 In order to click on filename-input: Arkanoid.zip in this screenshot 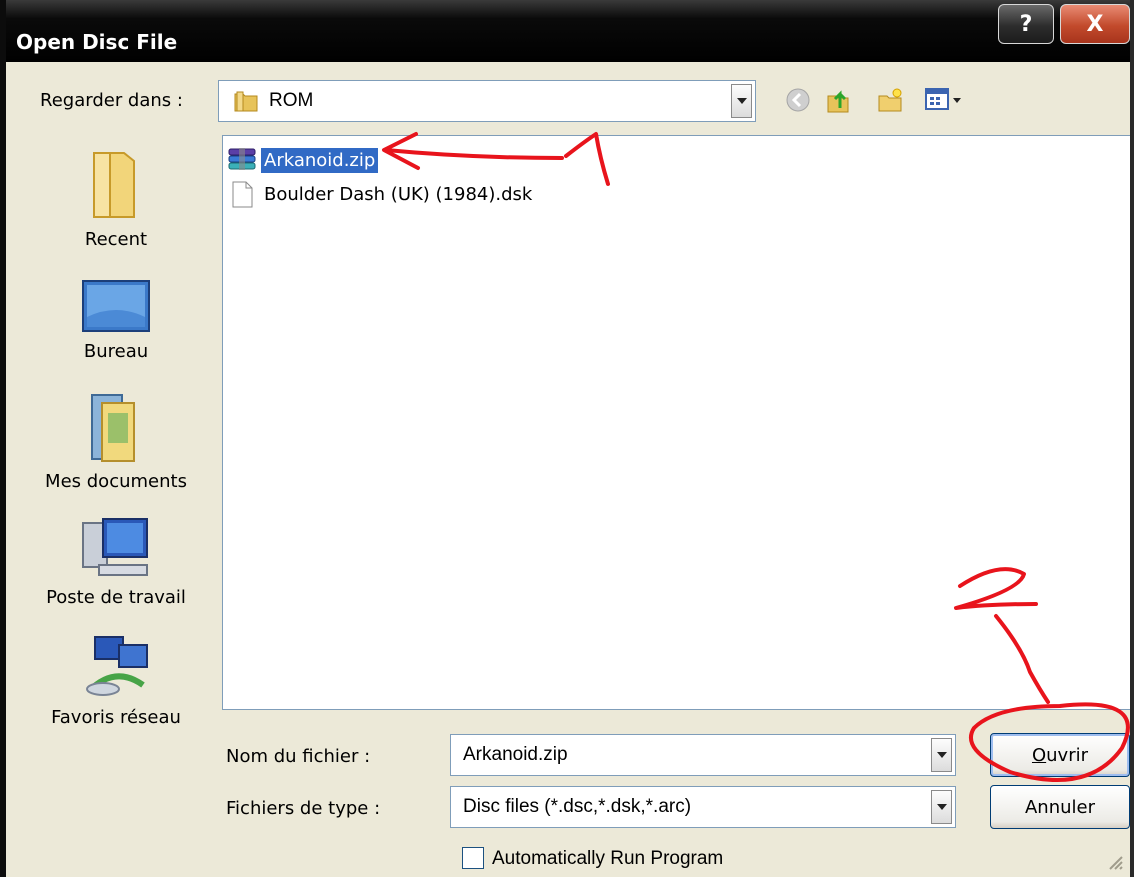, I will do `click(703, 755)`.